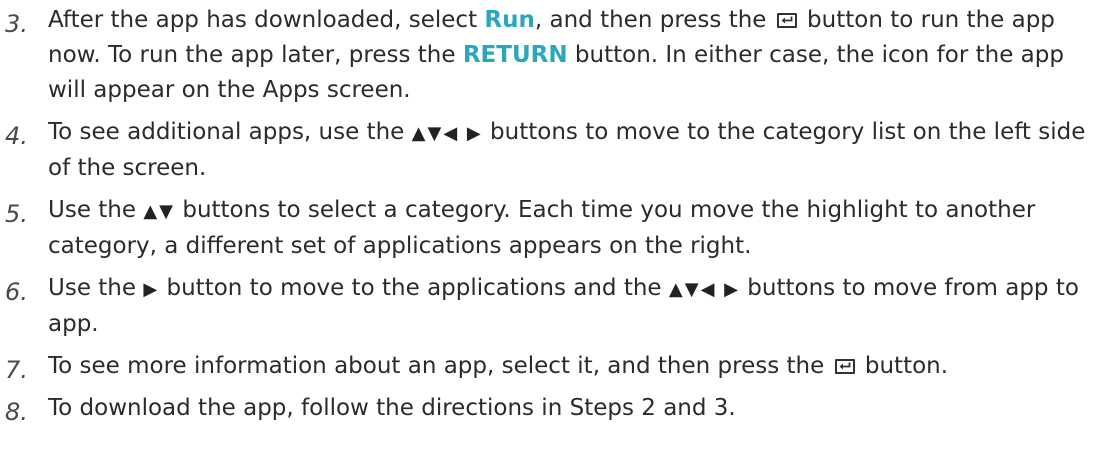 The image size is (1108, 466). What do you see at coordinates (266, 20) in the screenshot?
I see `step-text: After the app has downloaded, select` at bounding box center [266, 20].